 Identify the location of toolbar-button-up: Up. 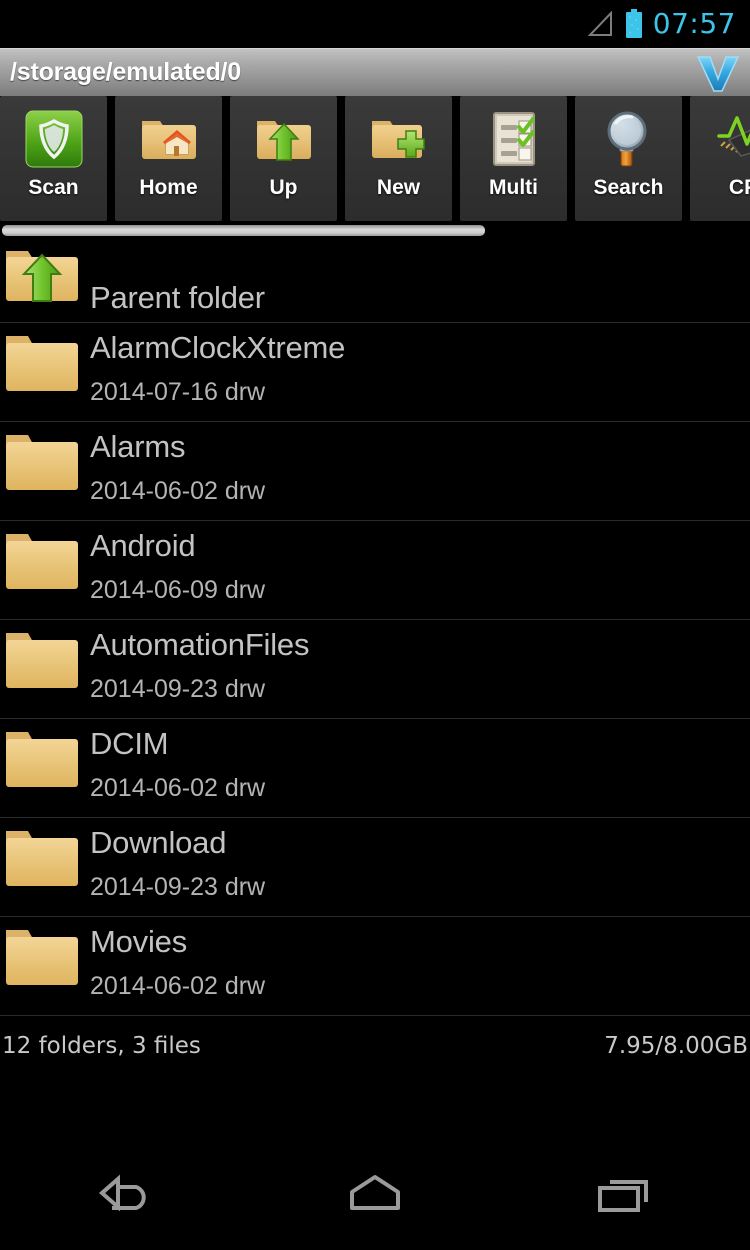
(283, 158).